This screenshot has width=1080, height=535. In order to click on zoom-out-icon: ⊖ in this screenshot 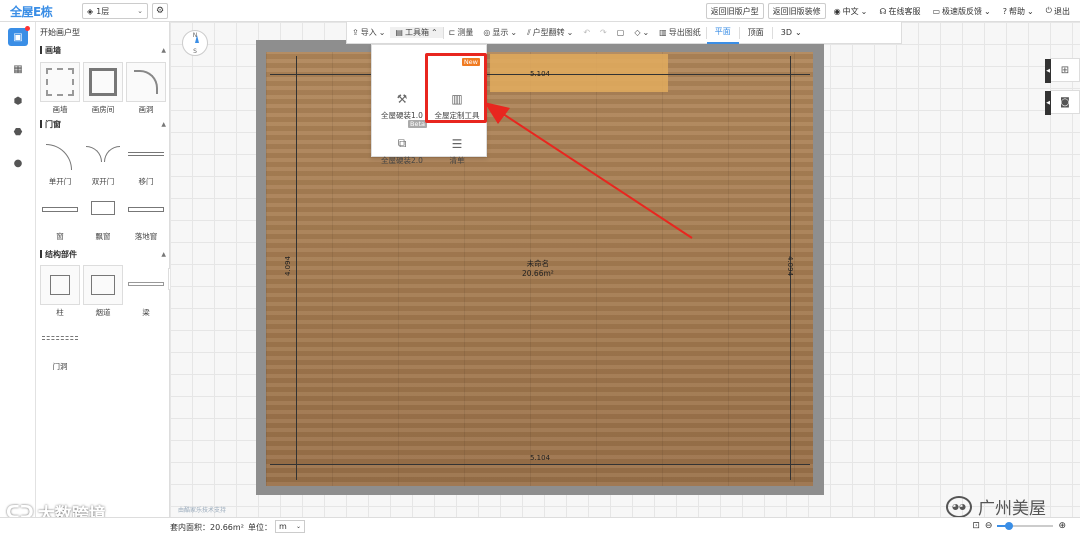, I will do `click(989, 526)`.